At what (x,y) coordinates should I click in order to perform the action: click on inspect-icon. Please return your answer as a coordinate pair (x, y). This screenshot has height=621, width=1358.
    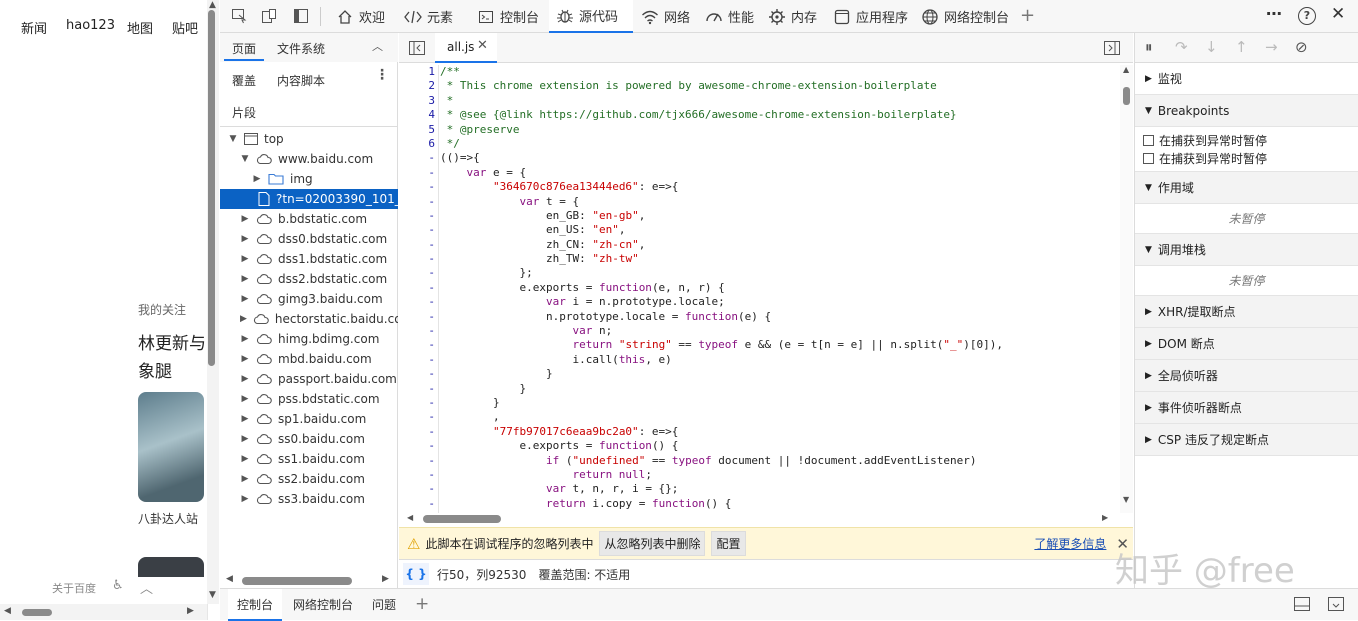
    Looking at the image, I should click on (239, 16).